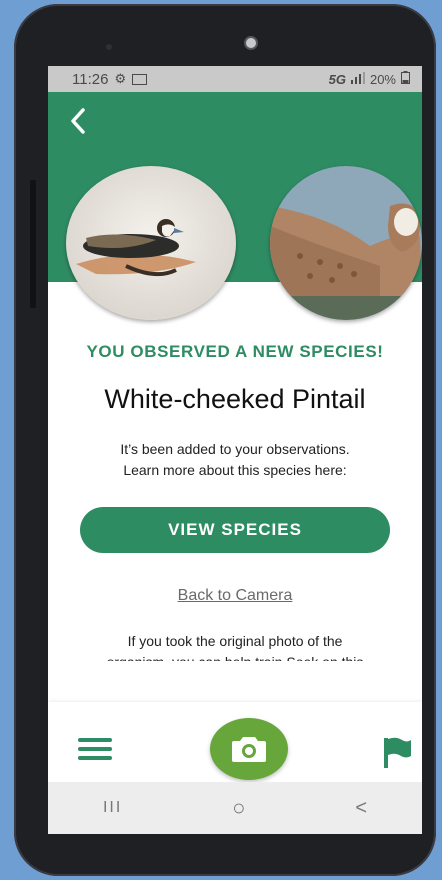 This screenshot has width=442, height=880. I want to click on description-line-2: Learn more about this species here:, so click(235, 470).